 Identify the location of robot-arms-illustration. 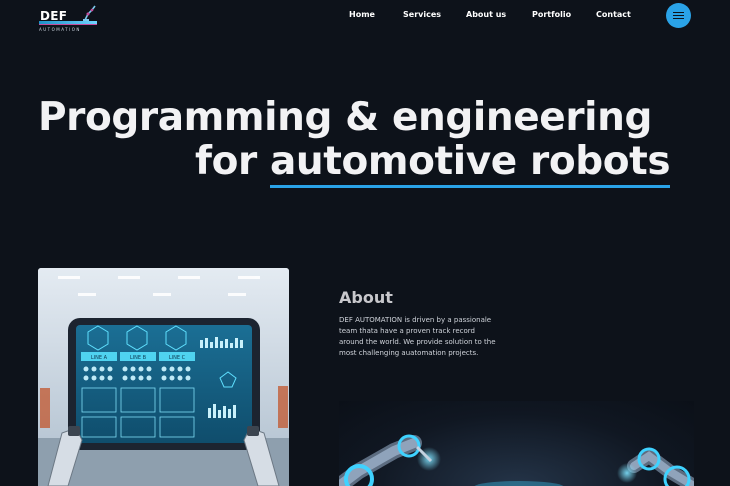
(516, 460).